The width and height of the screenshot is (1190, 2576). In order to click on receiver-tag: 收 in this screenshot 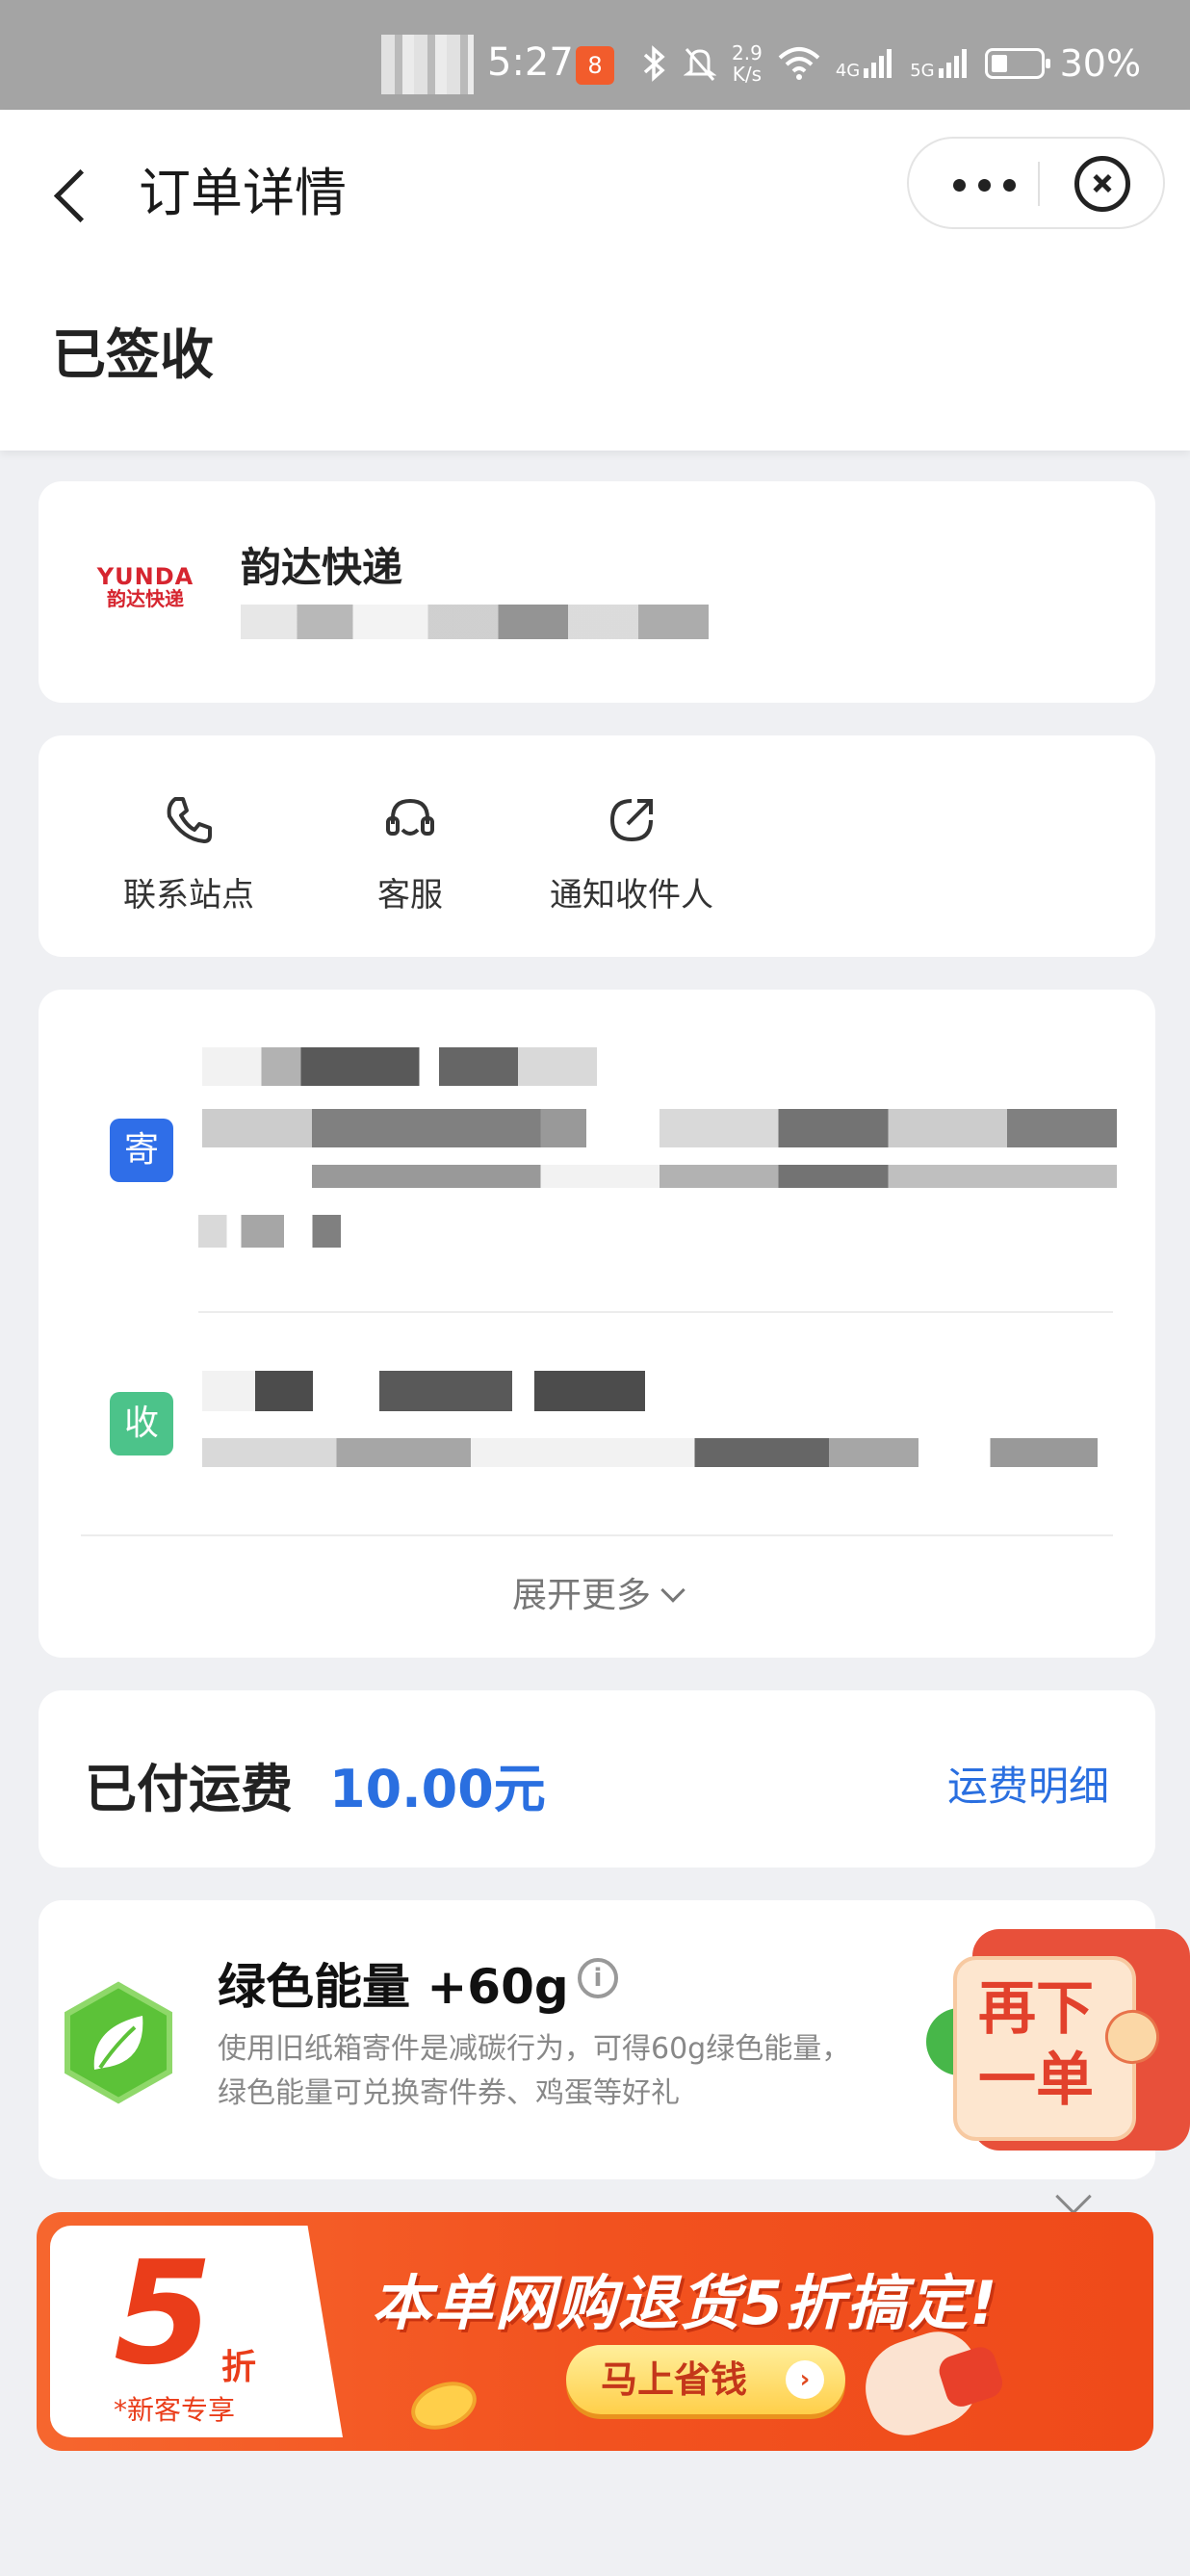, I will do `click(142, 1423)`.